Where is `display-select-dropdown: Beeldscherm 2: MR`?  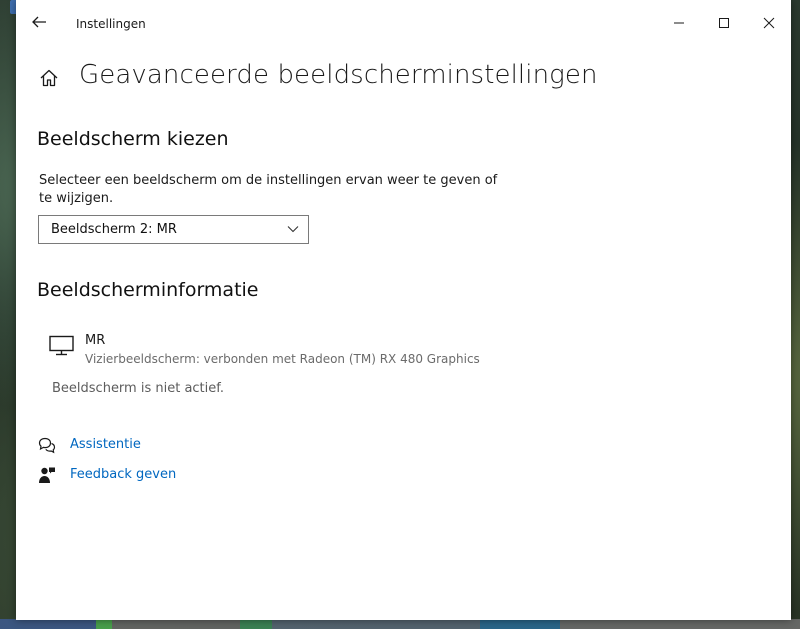 display-select-dropdown: Beeldscherm 2: MR is located at coordinates (173, 229).